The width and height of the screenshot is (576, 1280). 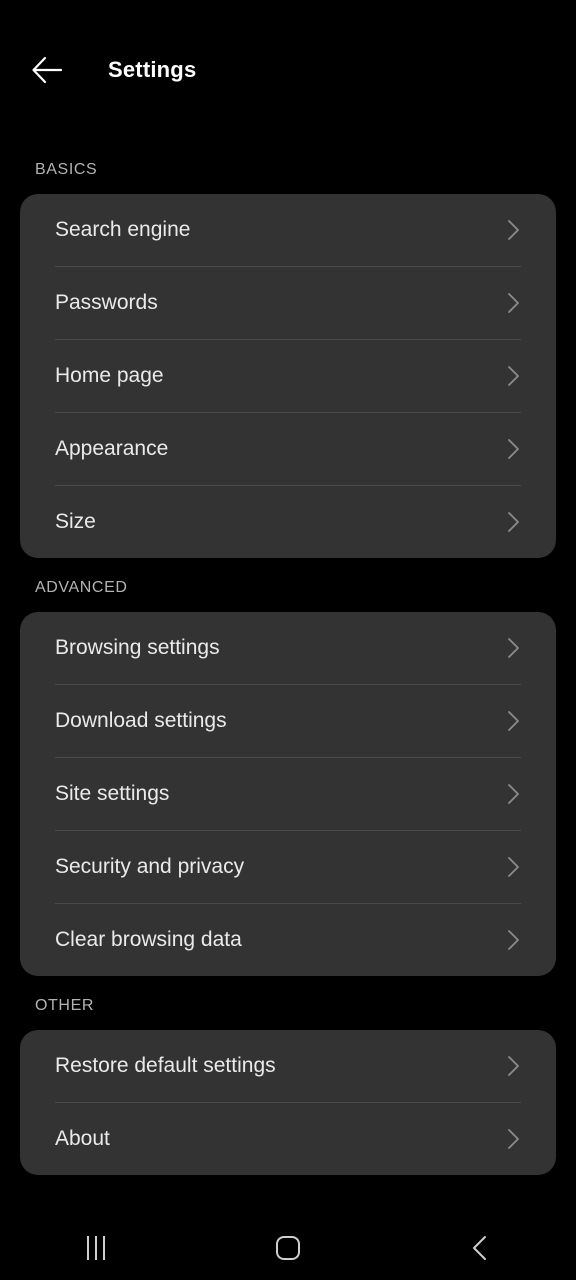 I want to click on system-navigation-bar, so click(x=288, y=1247).